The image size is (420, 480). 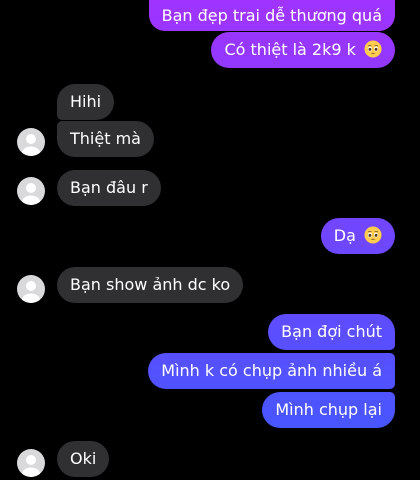 I want to click on message-text: Bạn đợi chút, so click(x=331, y=331).